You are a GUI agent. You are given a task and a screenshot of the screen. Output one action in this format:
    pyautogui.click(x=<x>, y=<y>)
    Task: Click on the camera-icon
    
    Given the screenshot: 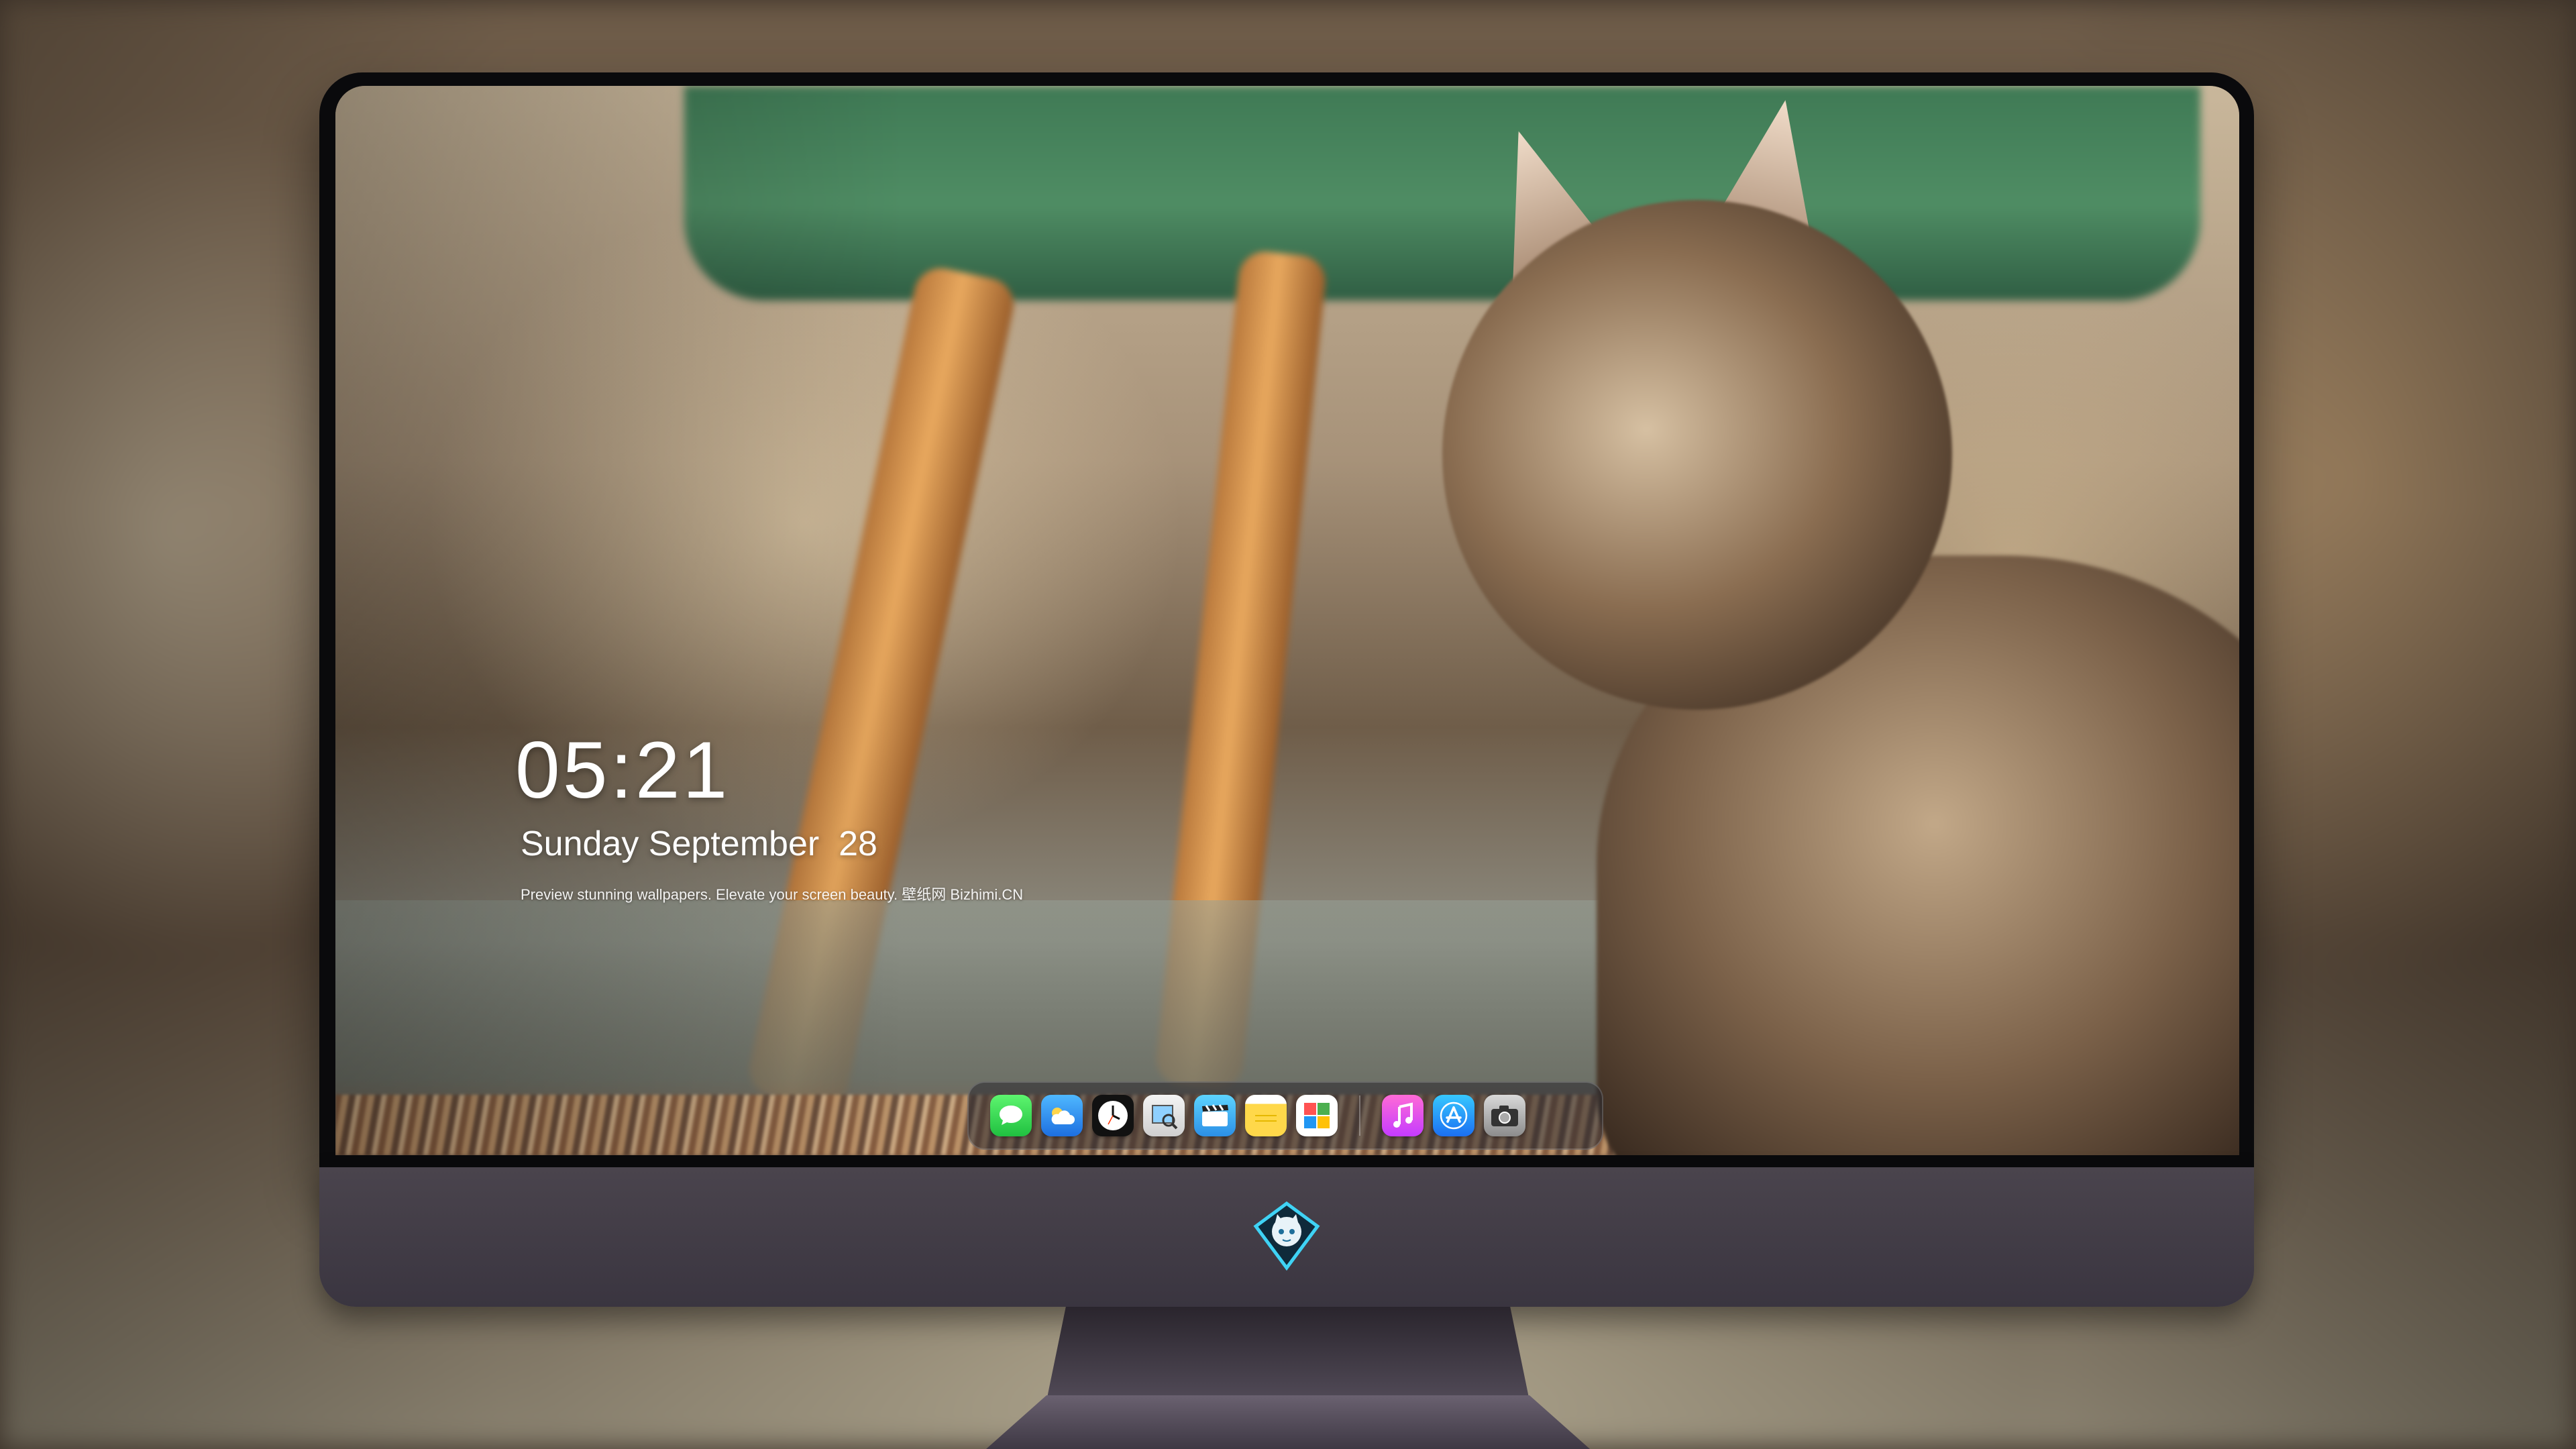 What is the action you would take?
    pyautogui.click(x=1504, y=1115)
    